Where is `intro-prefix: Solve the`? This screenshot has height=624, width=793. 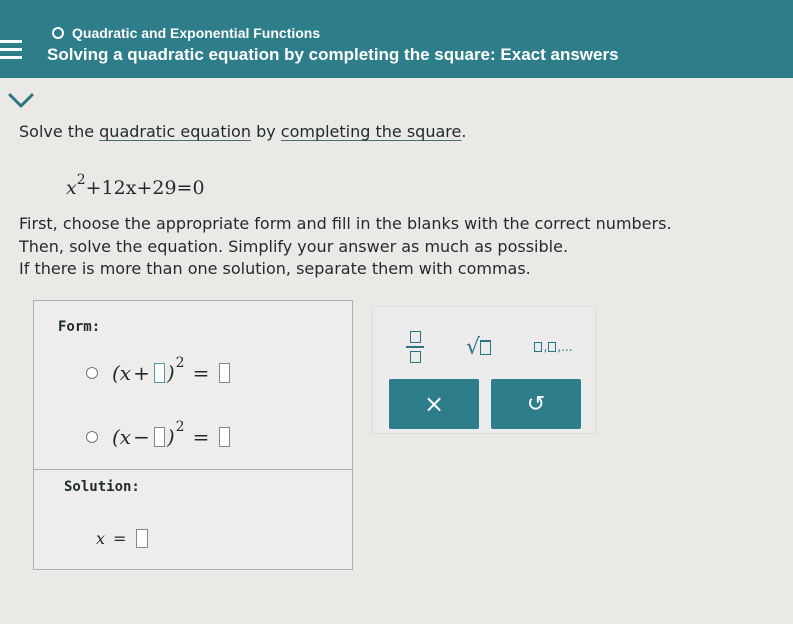
intro-prefix: Solve the is located at coordinates (59, 131).